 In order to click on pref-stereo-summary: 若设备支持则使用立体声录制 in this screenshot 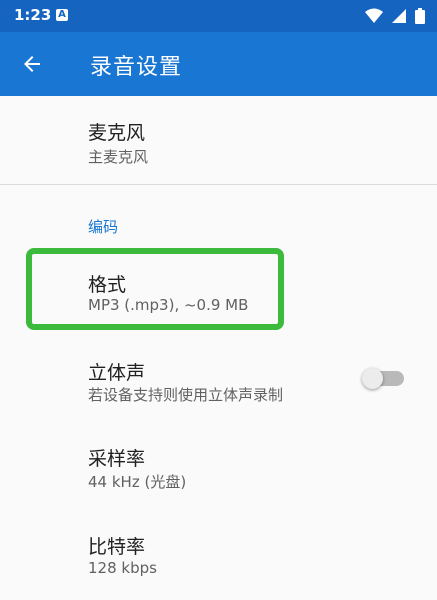, I will do `click(186, 395)`.